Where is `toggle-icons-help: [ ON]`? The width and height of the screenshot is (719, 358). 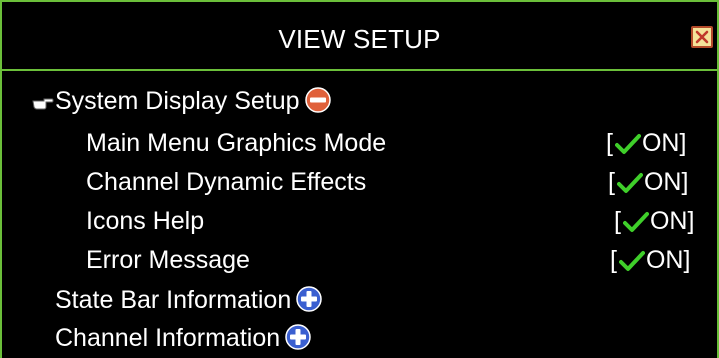
toggle-icons-help: [ ON] is located at coordinates (654, 221).